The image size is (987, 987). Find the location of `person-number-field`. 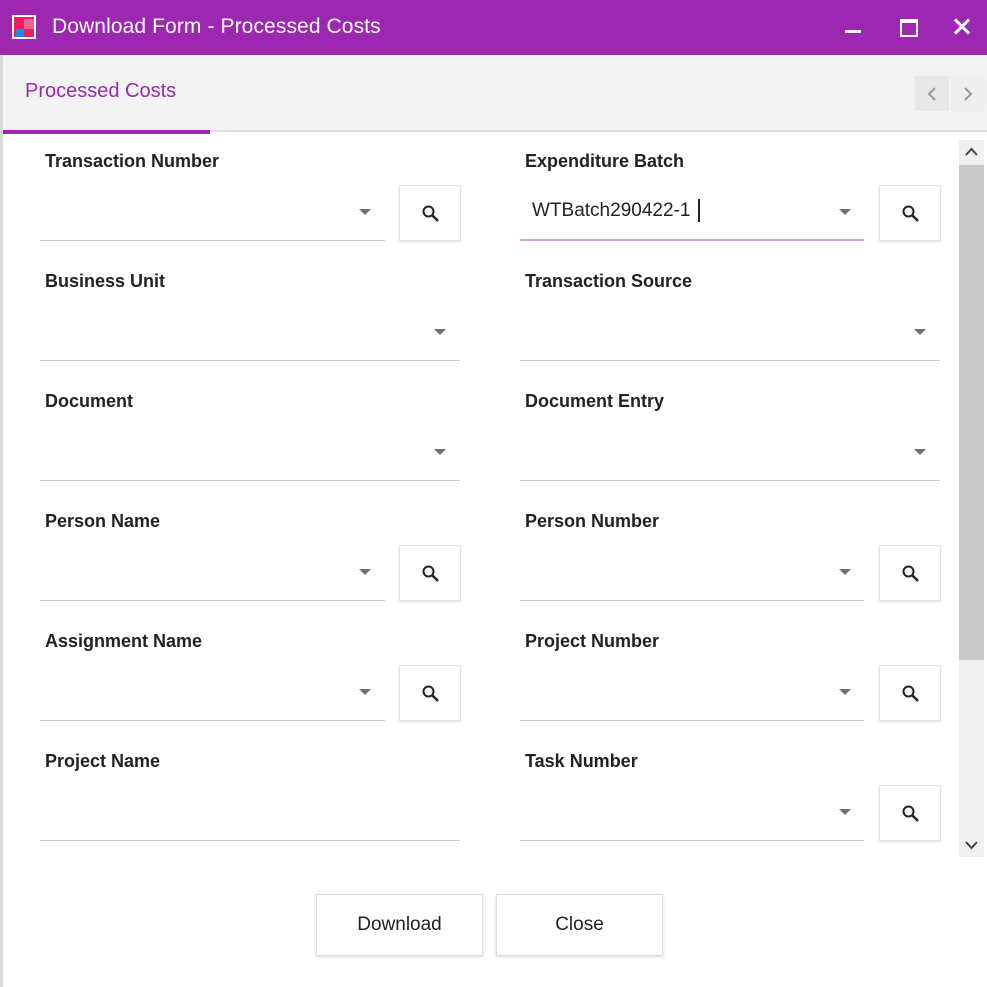

person-number-field is located at coordinates (692, 573).